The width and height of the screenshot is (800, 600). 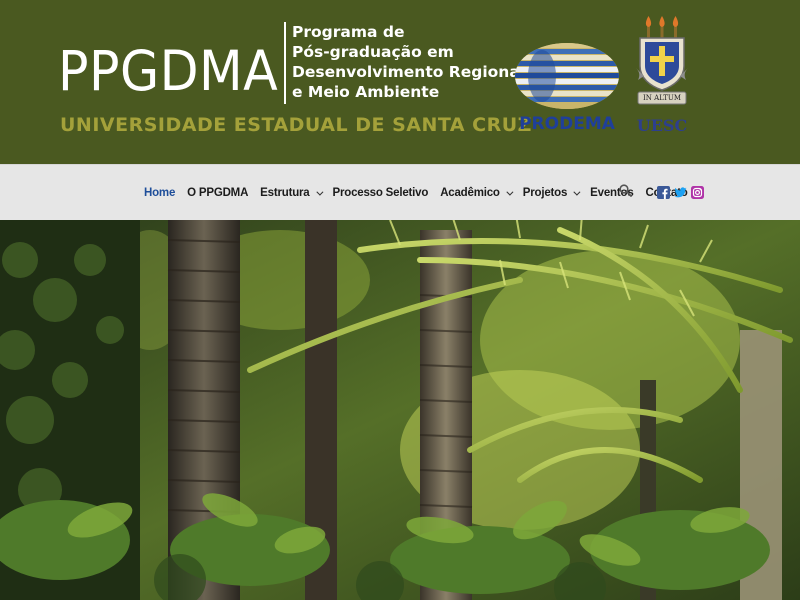 What do you see at coordinates (168, 71) in the screenshot?
I see `site-acronym: PPGDMA` at bounding box center [168, 71].